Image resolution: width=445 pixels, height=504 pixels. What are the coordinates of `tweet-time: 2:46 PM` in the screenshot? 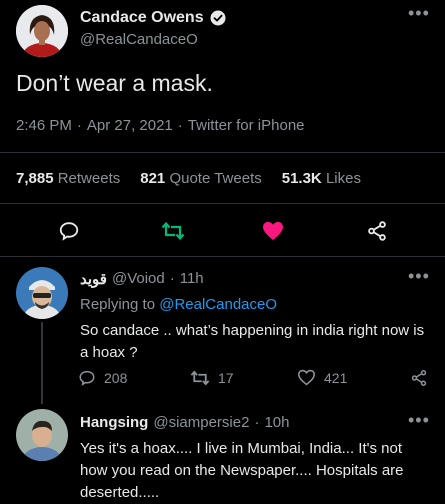 It's located at (44, 125).